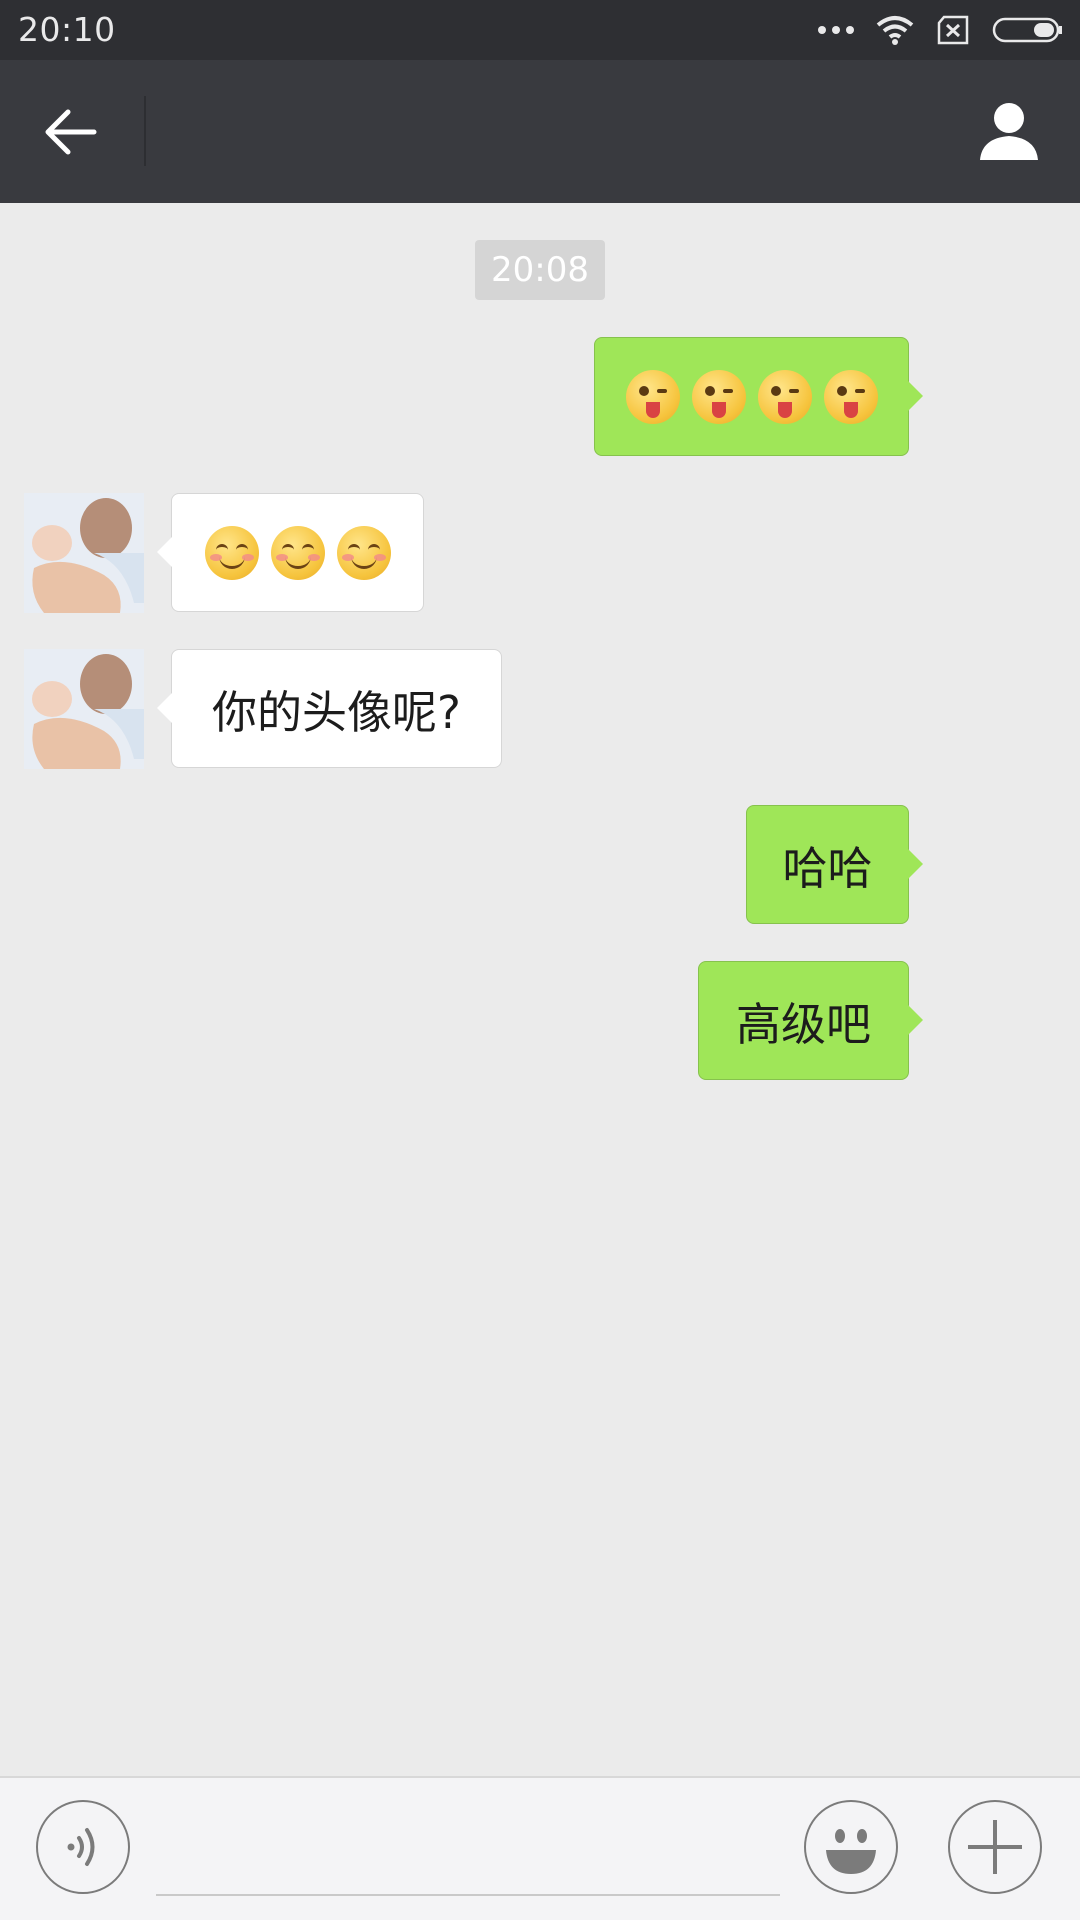  I want to click on person-icon, so click(1009, 131).